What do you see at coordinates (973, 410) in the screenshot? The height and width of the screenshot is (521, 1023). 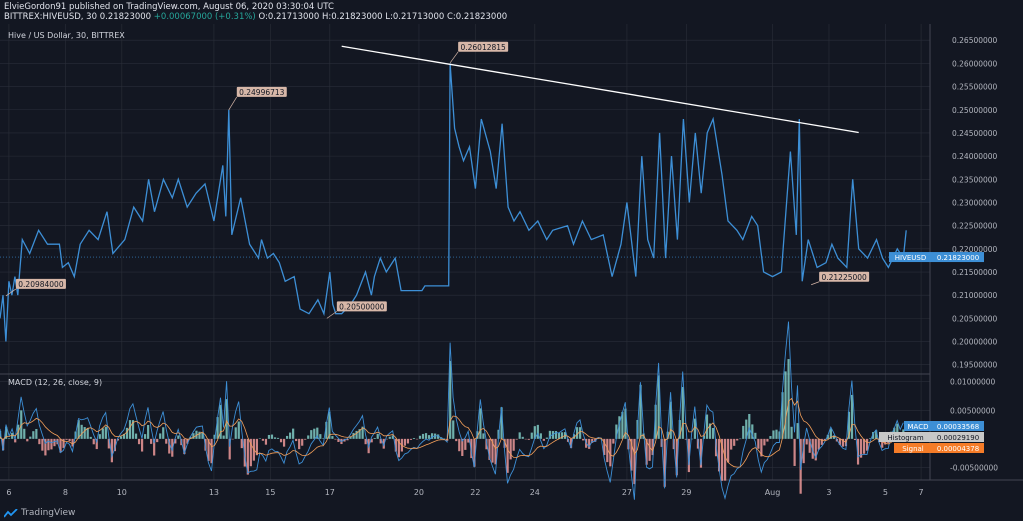 I see `macd-y-tick-label: 0.00500000` at bounding box center [973, 410].